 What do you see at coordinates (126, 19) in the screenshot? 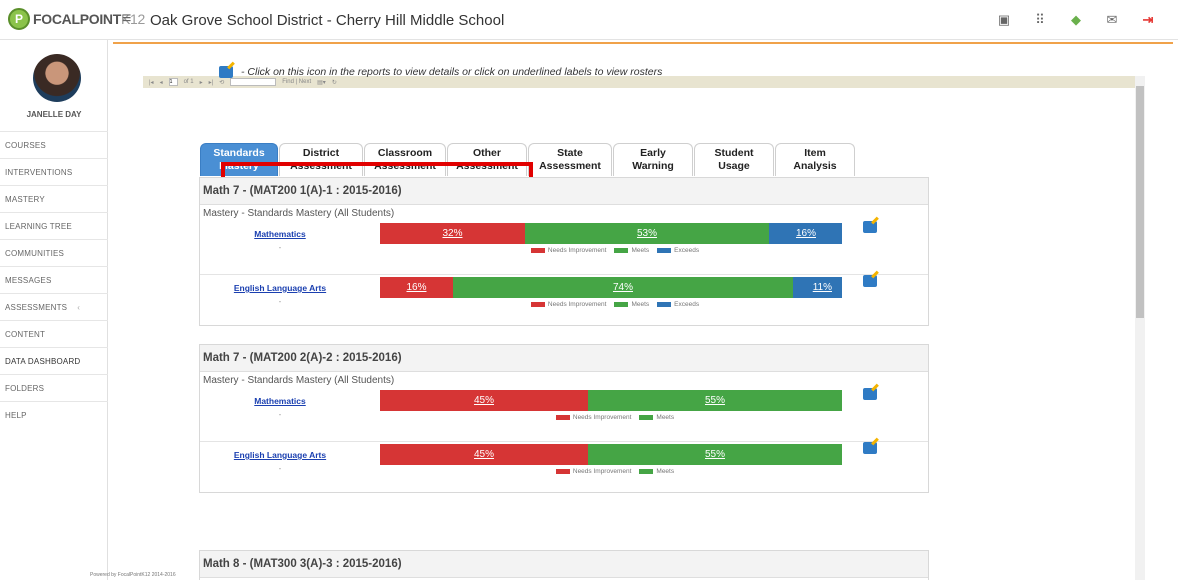
I see `hamburger-menu-icon: ≡` at bounding box center [126, 19].